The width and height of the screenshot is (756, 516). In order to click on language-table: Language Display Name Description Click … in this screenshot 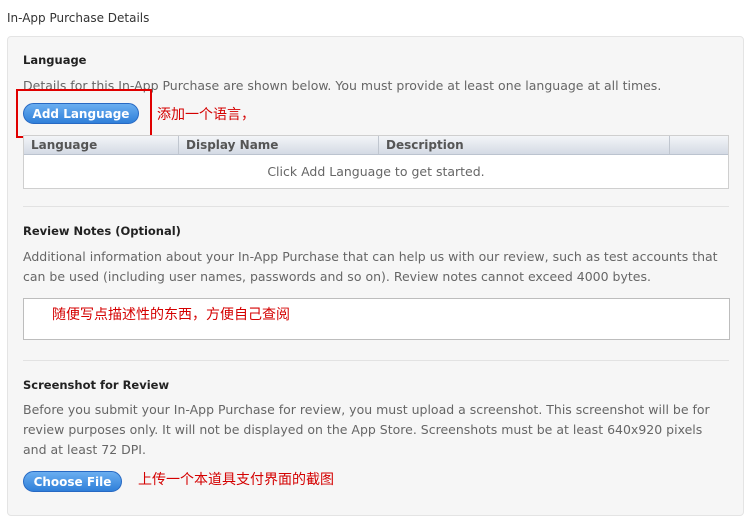, I will do `click(376, 162)`.